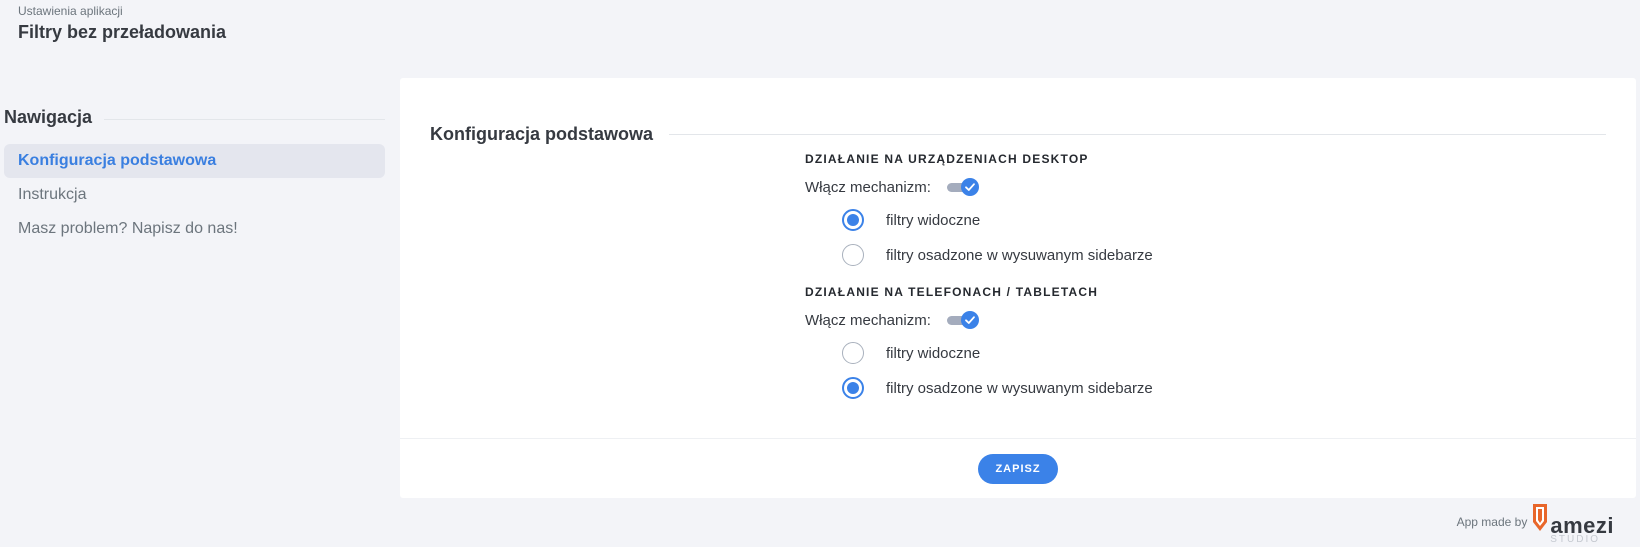 The height and width of the screenshot is (547, 1640). What do you see at coordinates (1019, 388) in the screenshot?
I see `mobile-option-sidebar-label: filtry osadzone w wysuwanym sidebarze` at bounding box center [1019, 388].